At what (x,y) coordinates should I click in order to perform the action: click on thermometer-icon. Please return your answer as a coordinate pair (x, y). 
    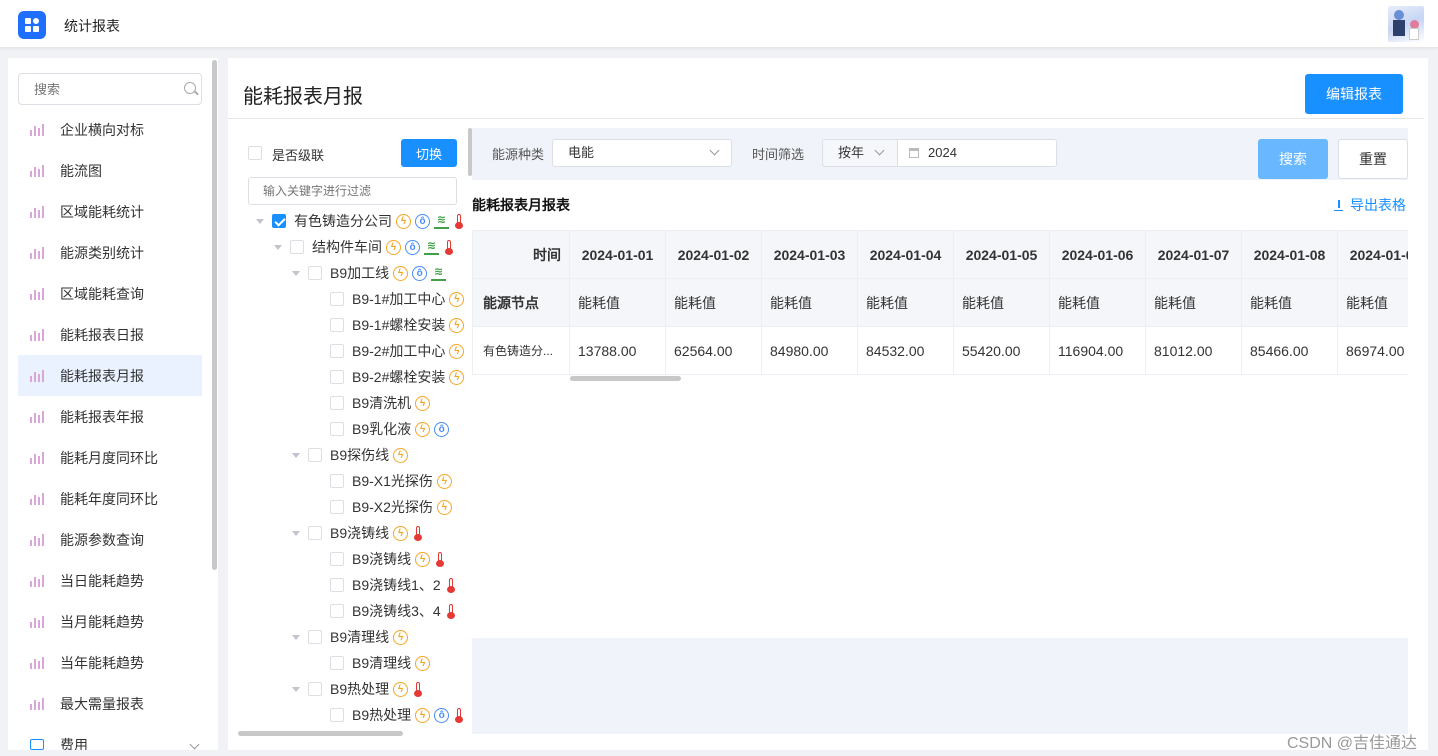
    Looking at the image, I should click on (418, 533).